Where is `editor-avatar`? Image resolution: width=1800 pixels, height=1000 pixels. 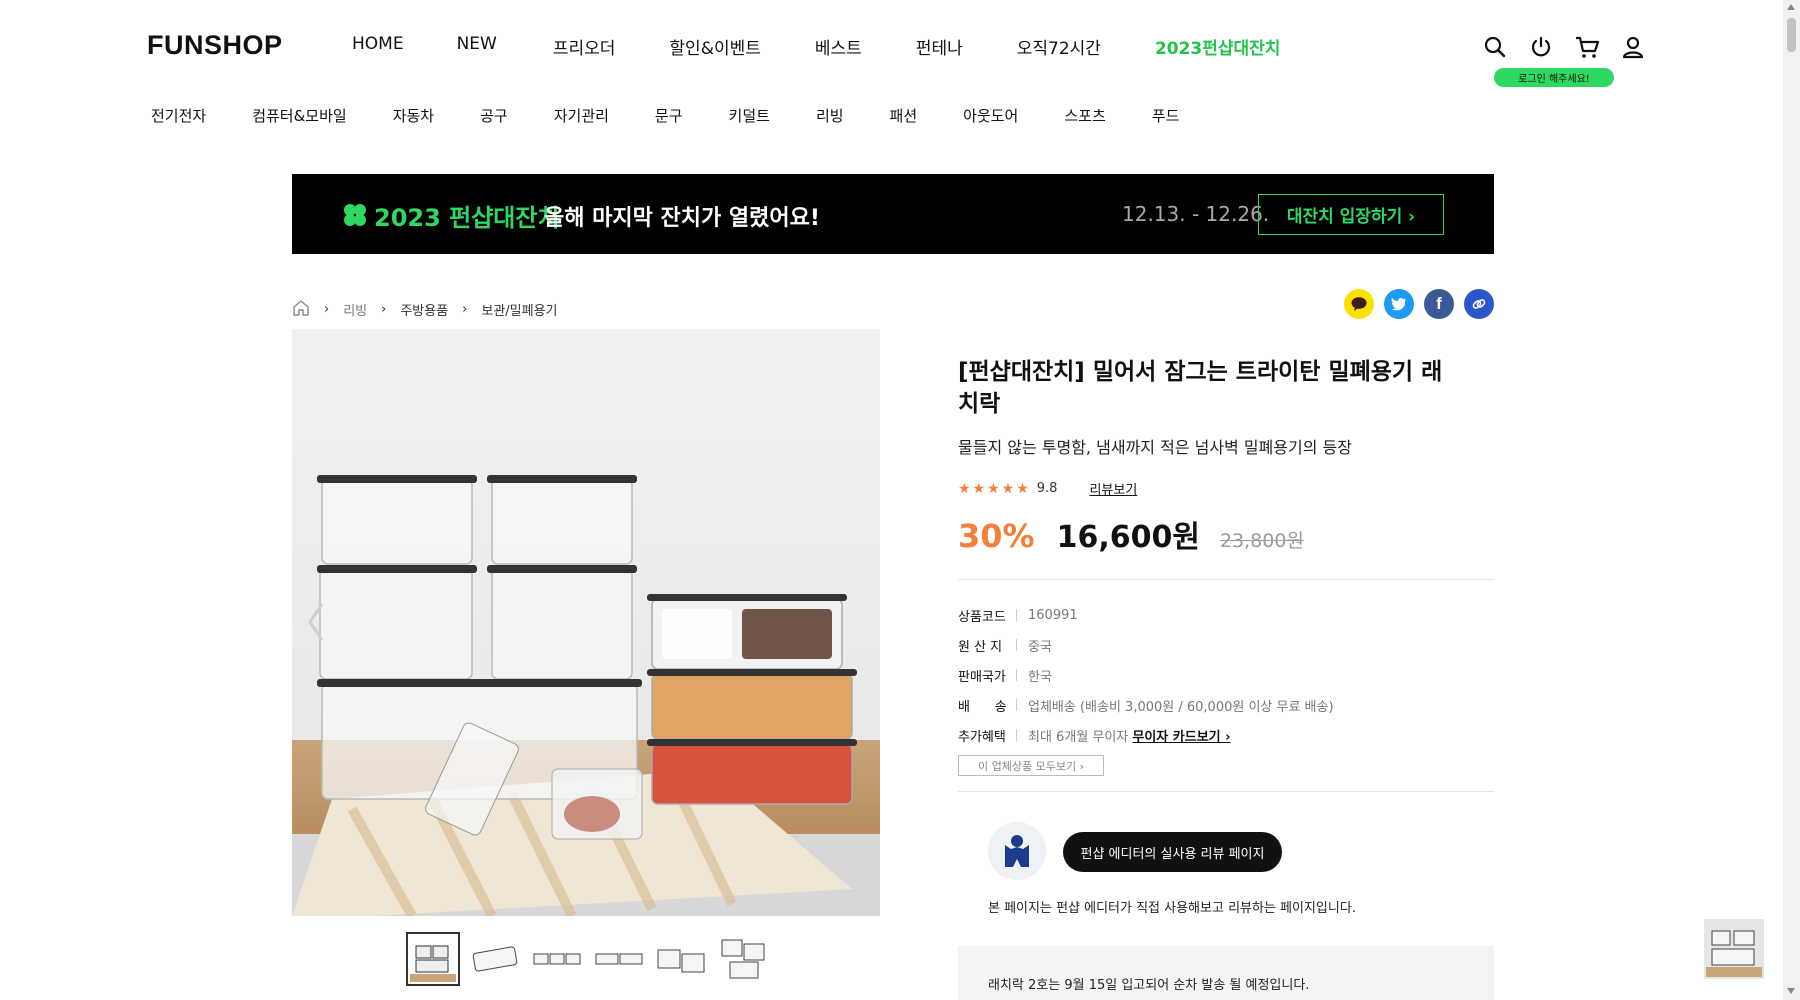
editor-avatar is located at coordinates (1017, 851).